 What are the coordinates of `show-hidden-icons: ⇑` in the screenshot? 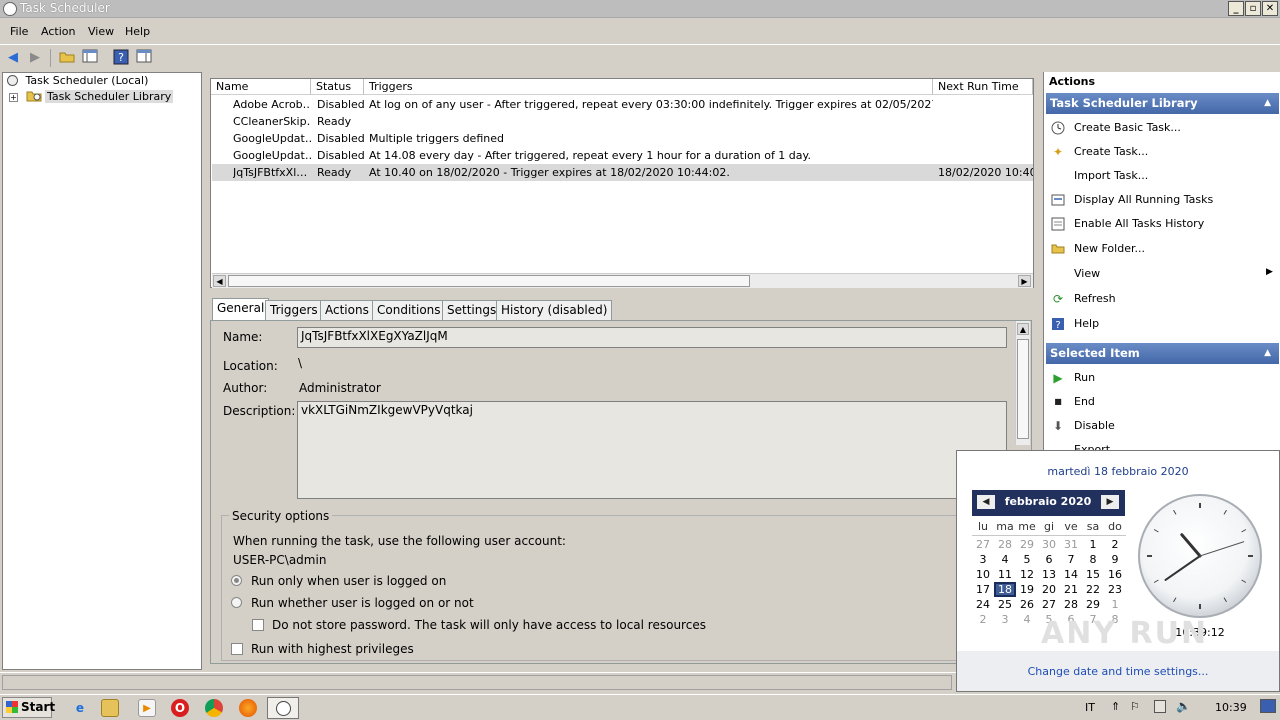 It's located at (1115, 706).